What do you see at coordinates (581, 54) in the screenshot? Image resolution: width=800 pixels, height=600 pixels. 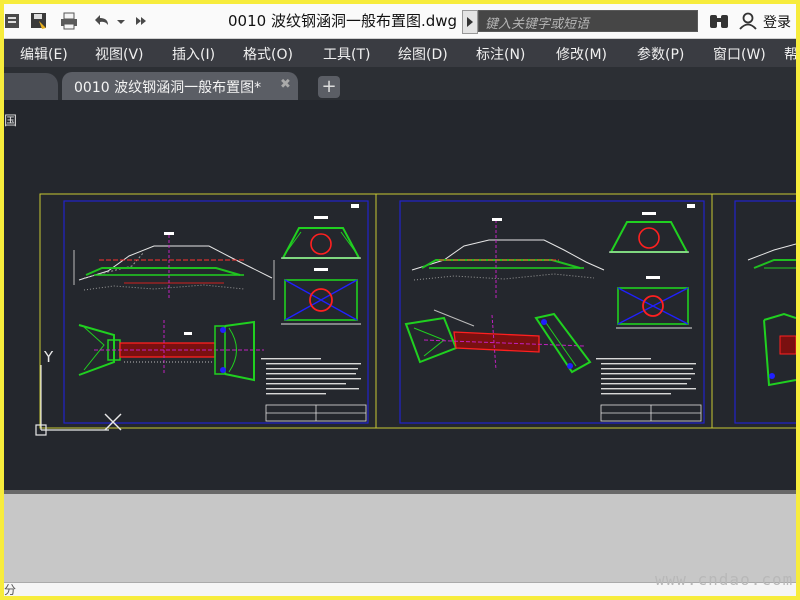 I see `menu-modify: 修改(M)` at bounding box center [581, 54].